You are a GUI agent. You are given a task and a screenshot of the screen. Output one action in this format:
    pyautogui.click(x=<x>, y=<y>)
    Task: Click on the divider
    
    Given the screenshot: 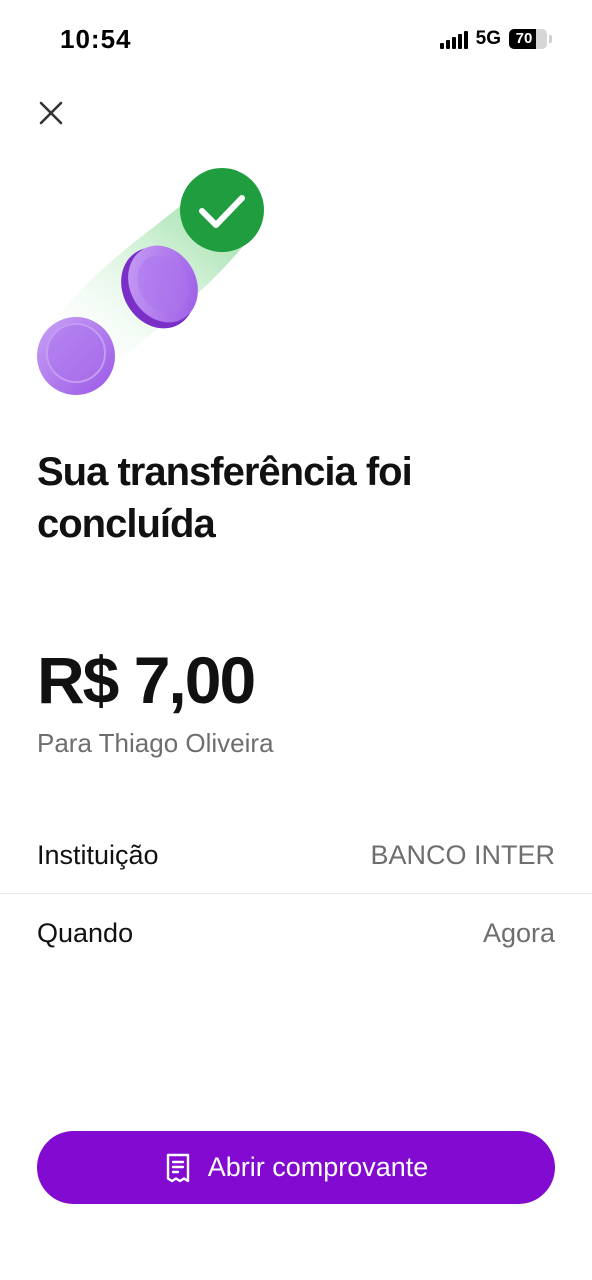 What is the action you would take?
    pyautogui.click(x=296, y=893)
    